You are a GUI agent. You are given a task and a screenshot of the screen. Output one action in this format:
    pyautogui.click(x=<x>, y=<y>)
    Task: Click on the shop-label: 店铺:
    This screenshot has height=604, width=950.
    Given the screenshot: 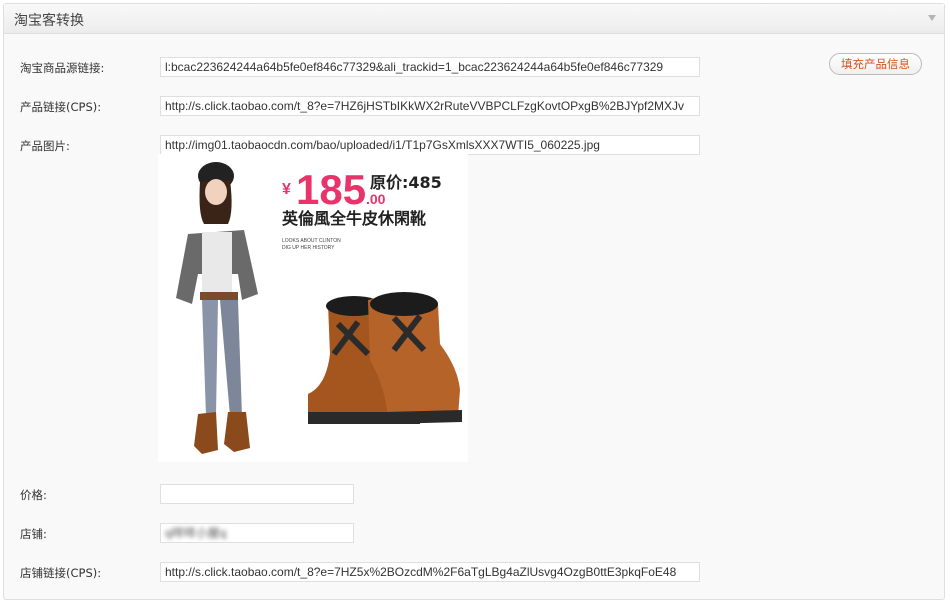 What is the action you would take?
    pyautogui.click(x=33, y=534)
    